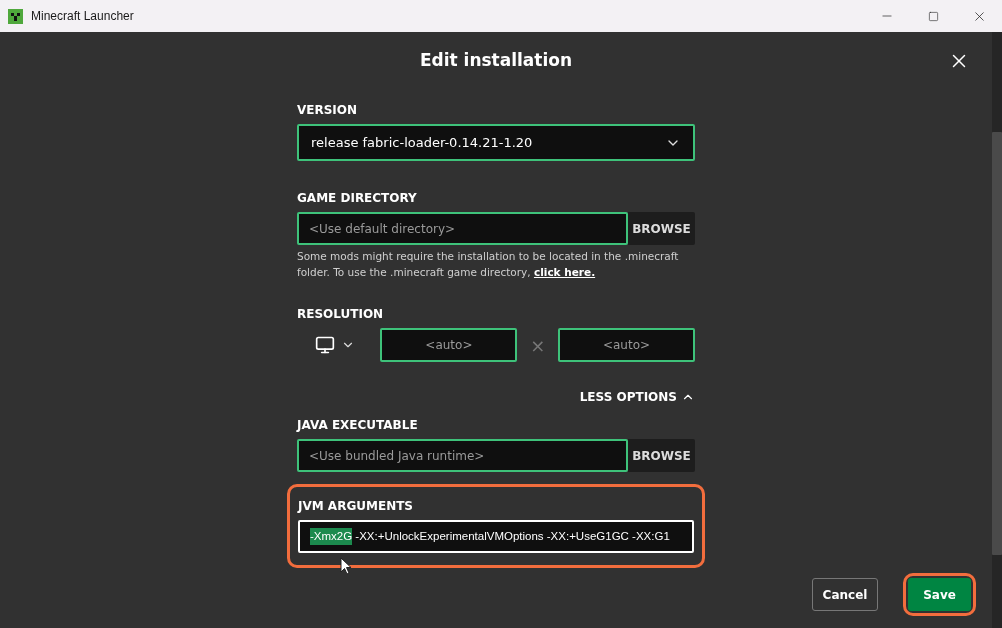 Image resolution: width=1002 pixels, height=628 pixels. What do you see at coordinates (462, 455) in the screenshot?
I see `java-path-field: <Use bundled Java runtime>` at bounding box center [462, 455].